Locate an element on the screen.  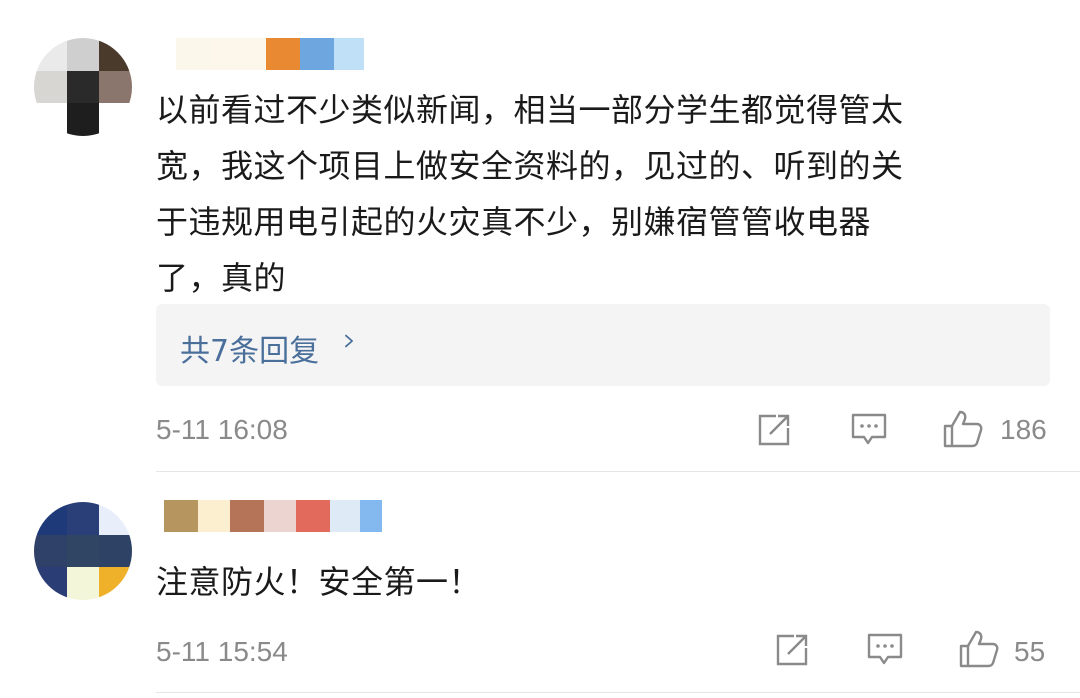
comment-line: 注意防火！安全第一！ is located at coordinates (319, 582).